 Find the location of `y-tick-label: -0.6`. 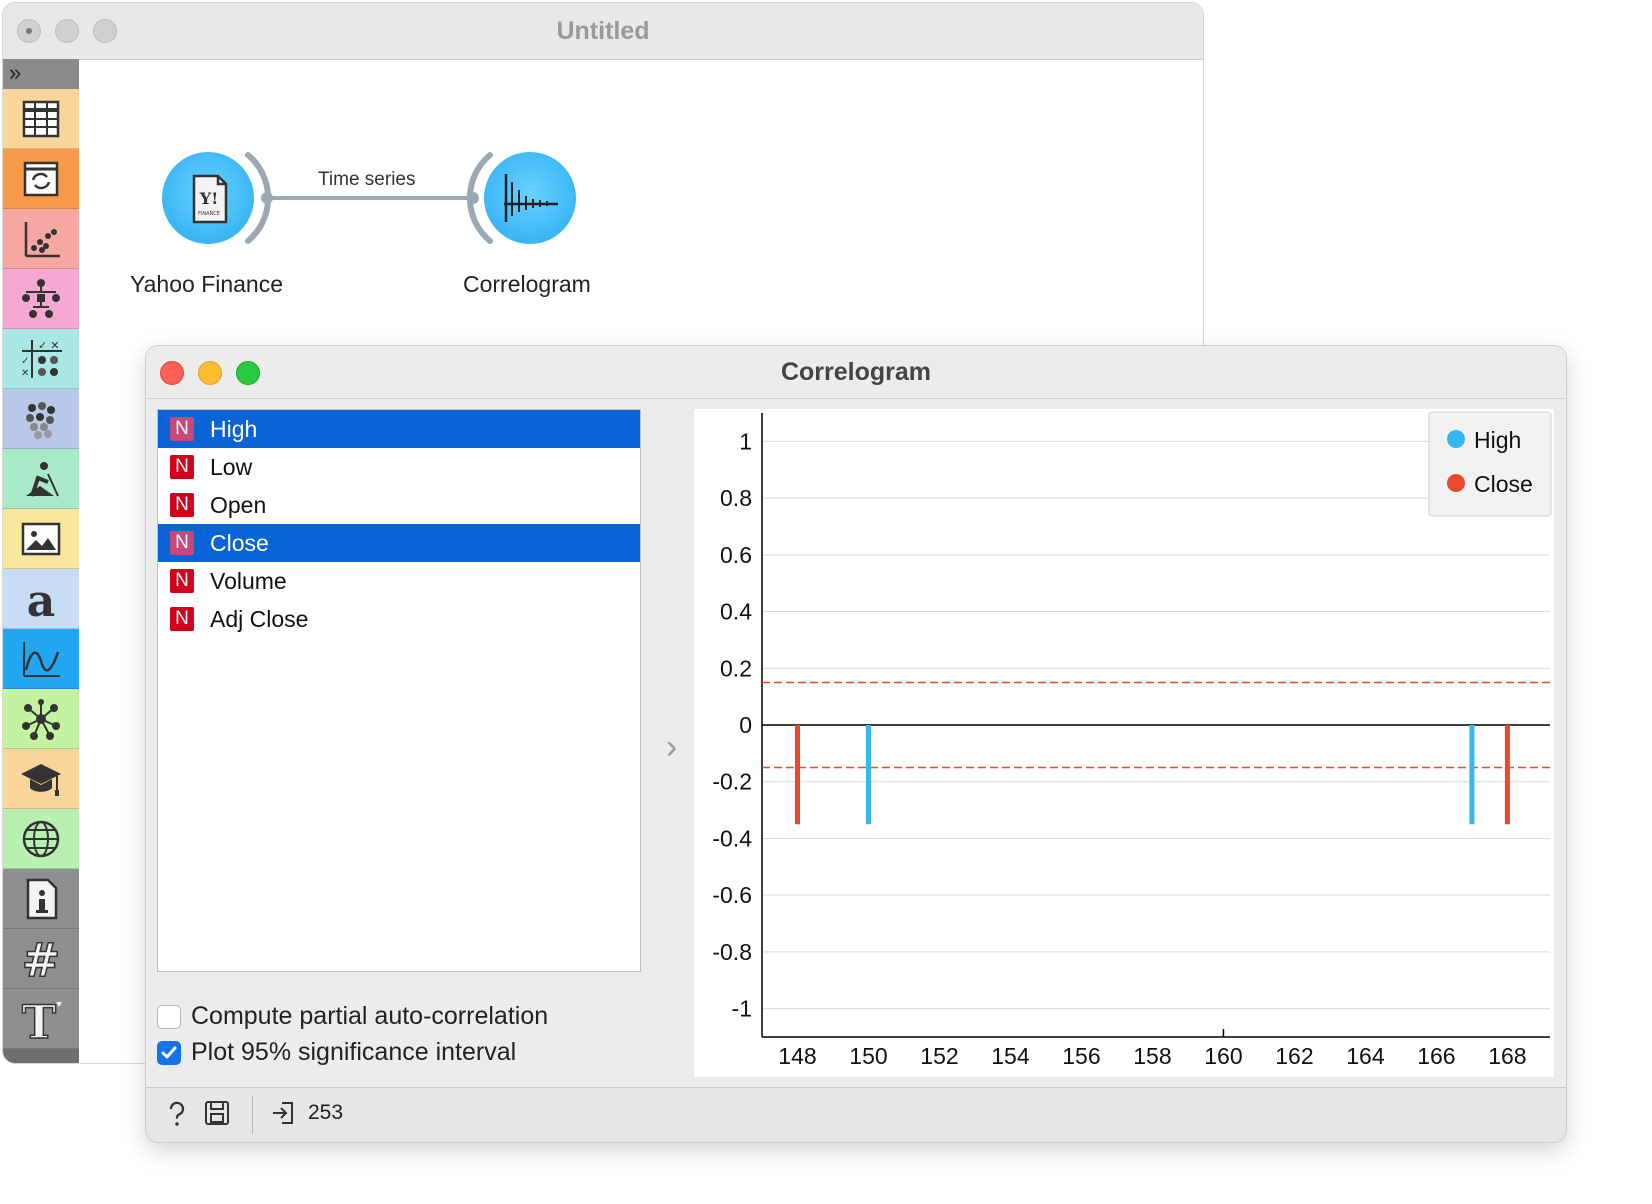

y-tick-label: -0.6 is located at coordinates (732, 895).